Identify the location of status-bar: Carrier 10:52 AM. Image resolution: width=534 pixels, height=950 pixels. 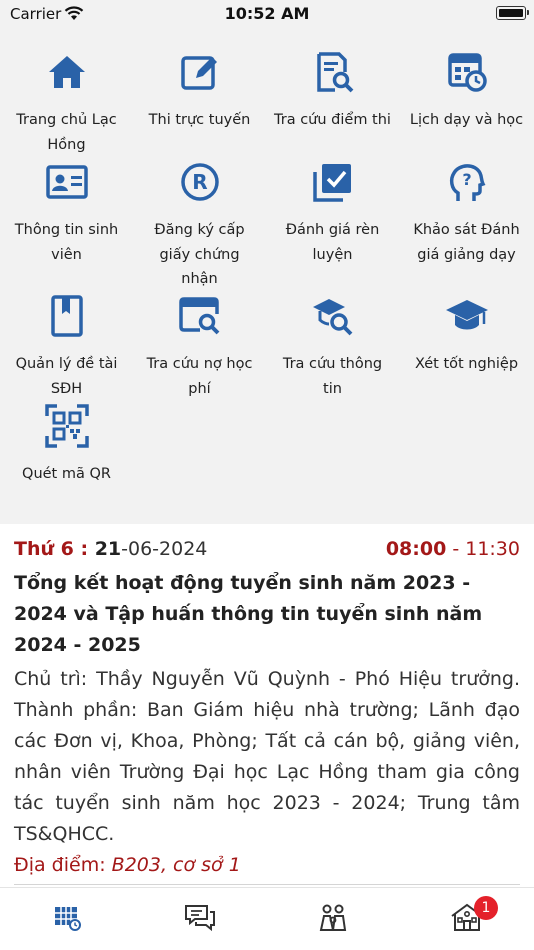
(267, 15).